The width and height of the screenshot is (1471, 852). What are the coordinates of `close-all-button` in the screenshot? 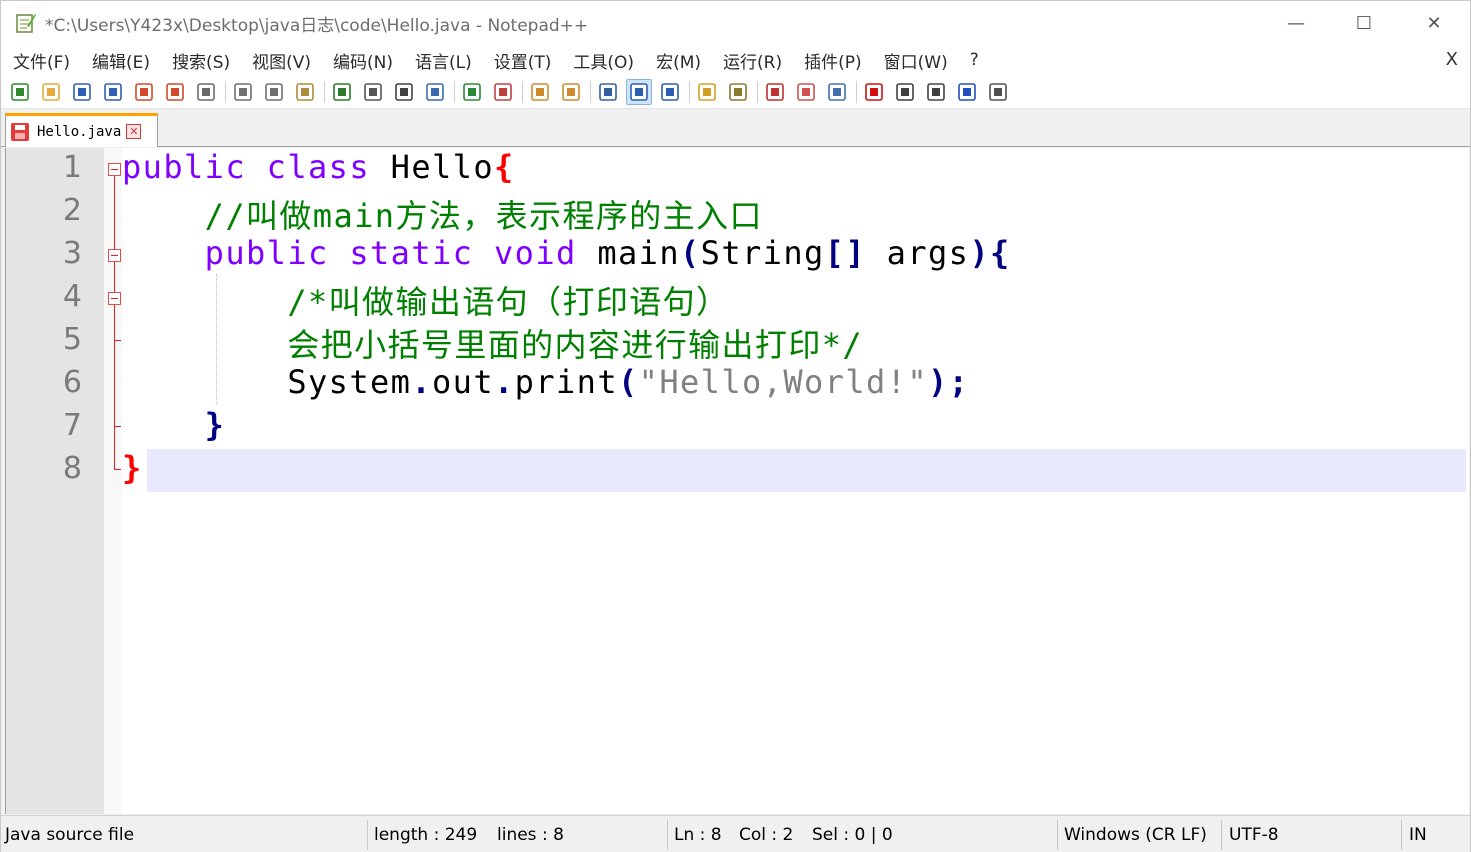 It's located at (175, 92).